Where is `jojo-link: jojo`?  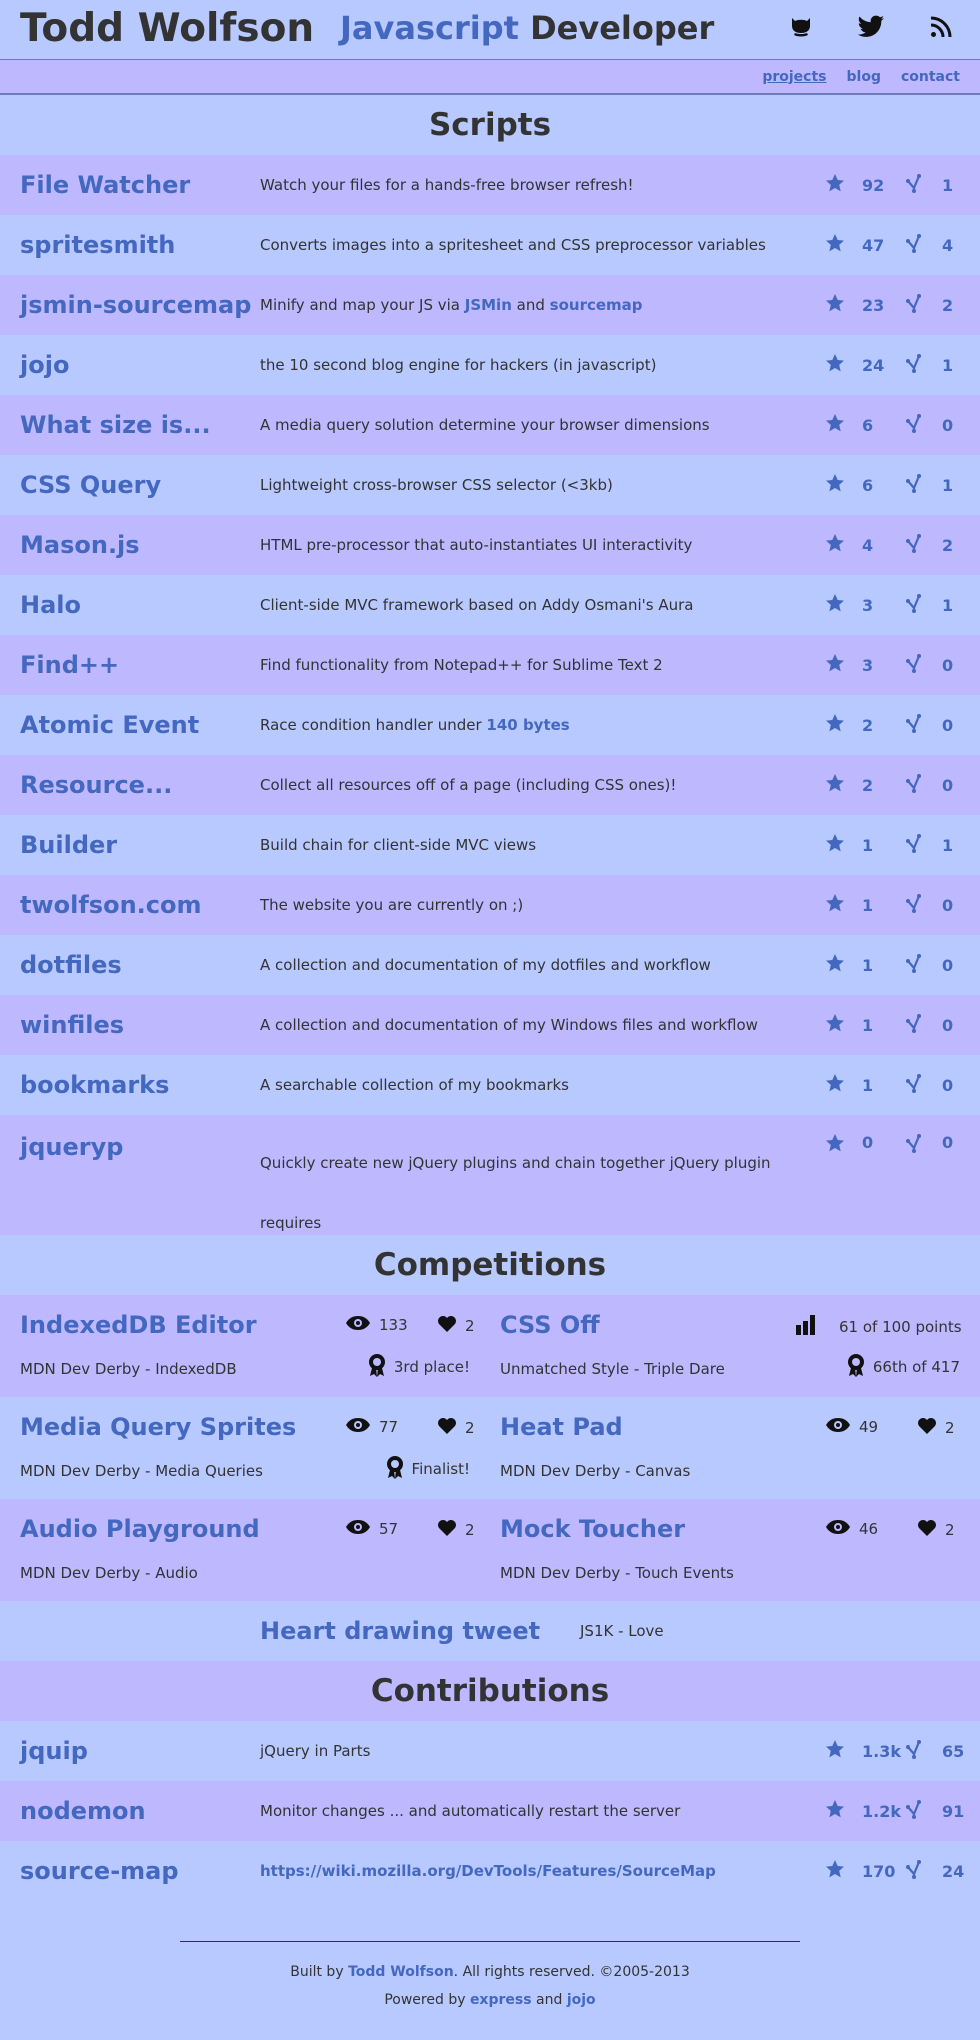 jojo-link: jojo is located at coordinates (581, 2000).